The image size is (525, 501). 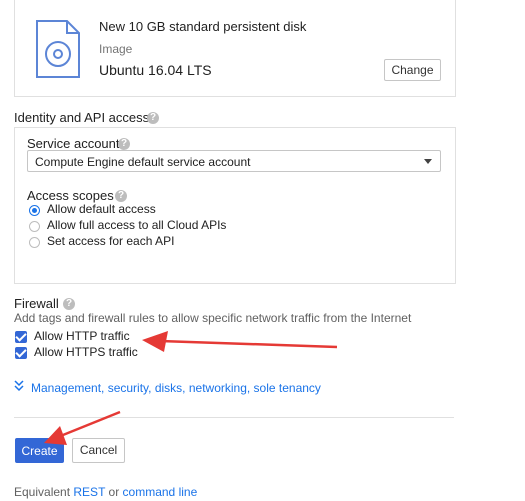 I want to click on arrow-to-http, so click(x=240, y=341).